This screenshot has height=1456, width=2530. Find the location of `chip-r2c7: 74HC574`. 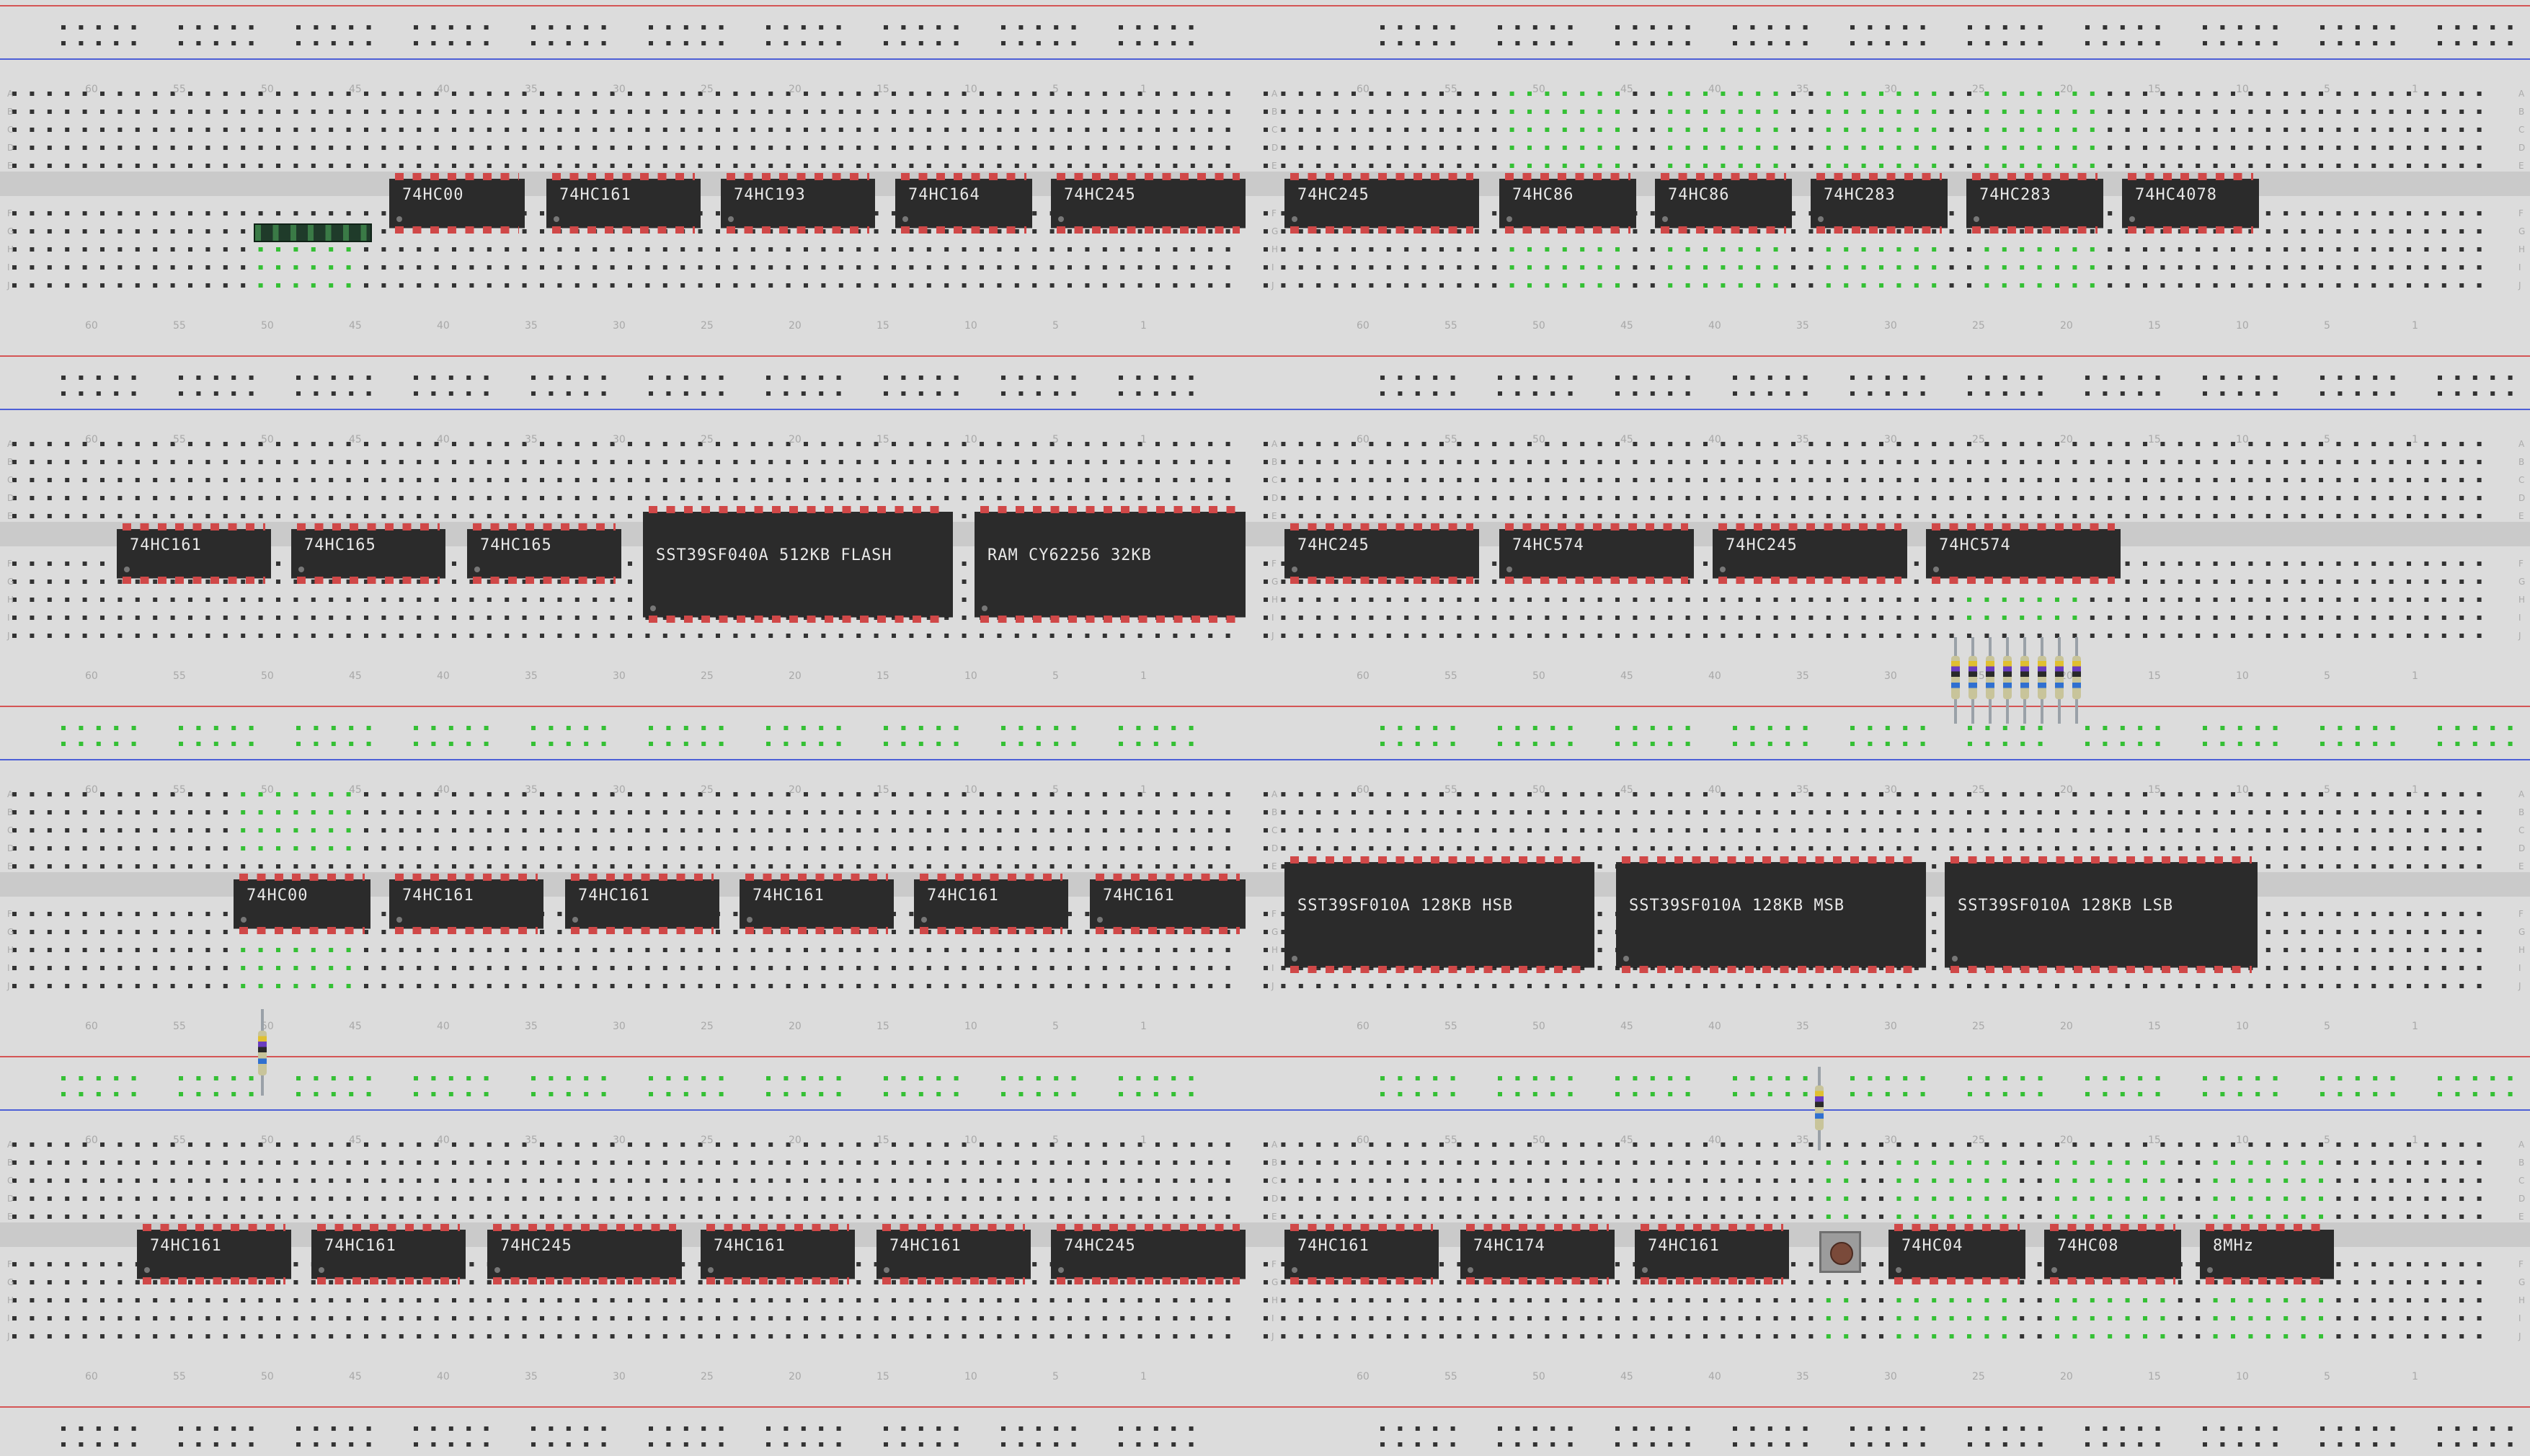

chip-r2c7: 74HC574 is located at coordinates (1596, 553).